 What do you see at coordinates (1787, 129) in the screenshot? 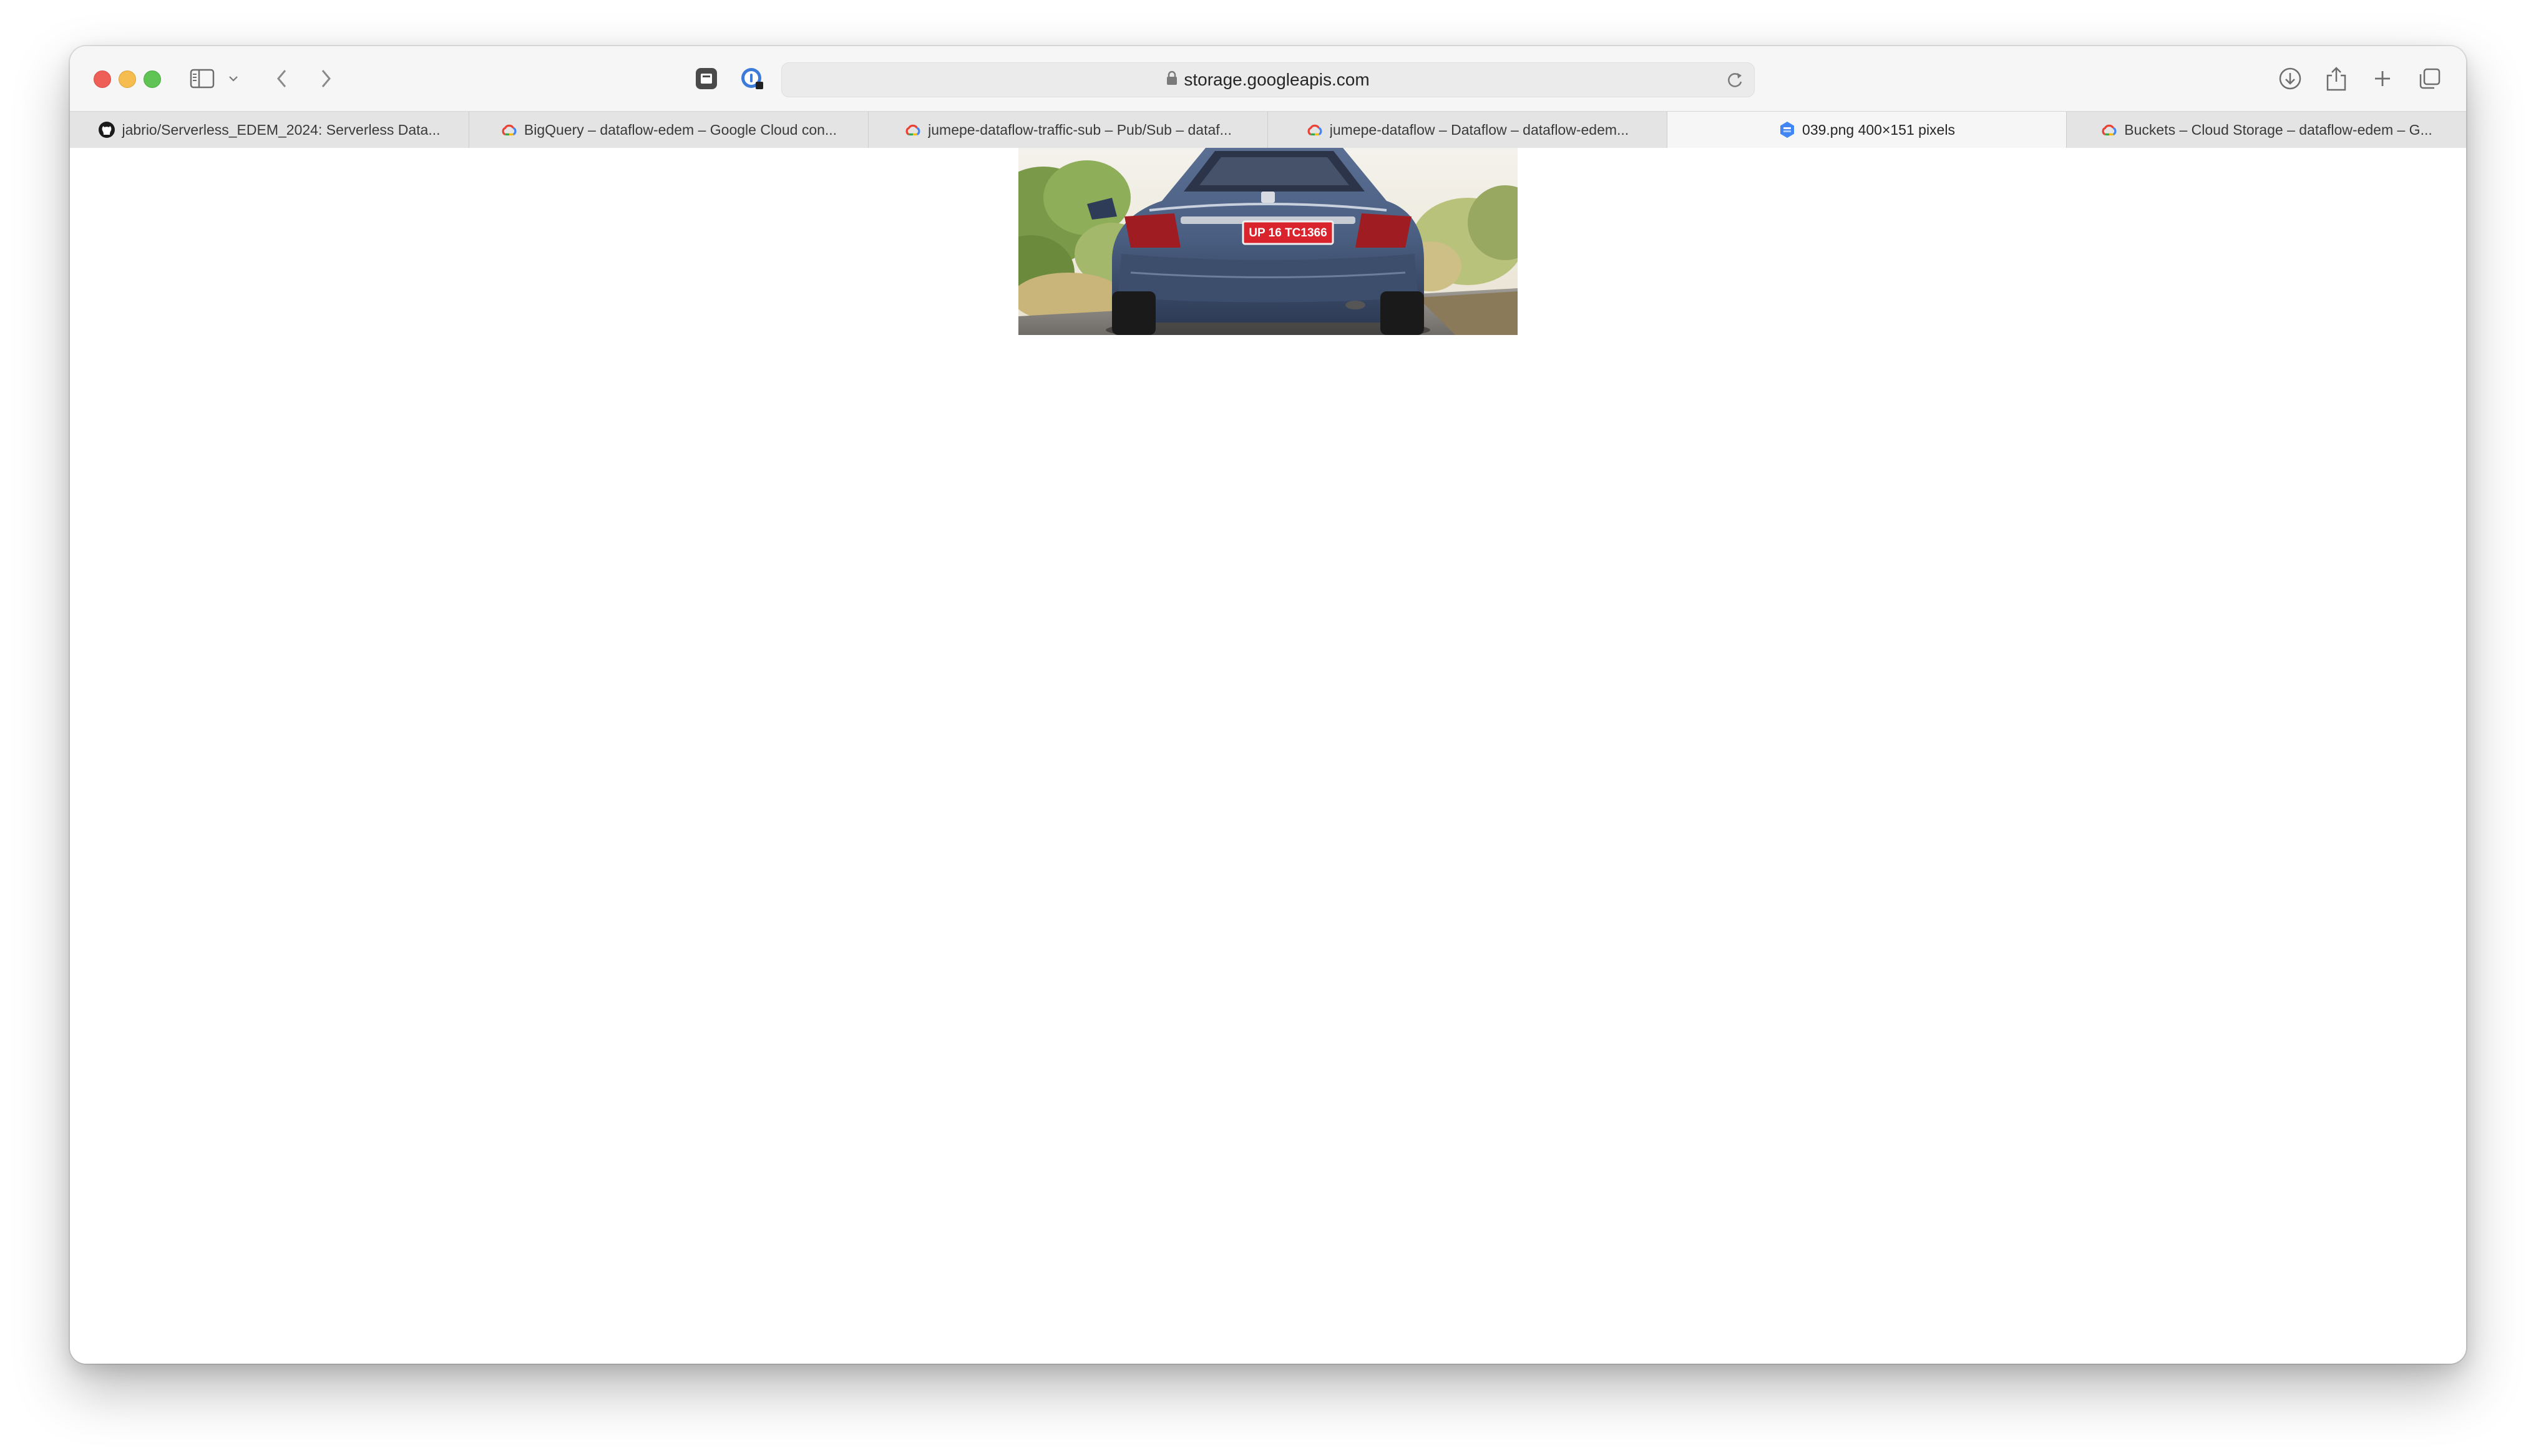
I see `google-storage-icon` at bounding box center [1787, 129].